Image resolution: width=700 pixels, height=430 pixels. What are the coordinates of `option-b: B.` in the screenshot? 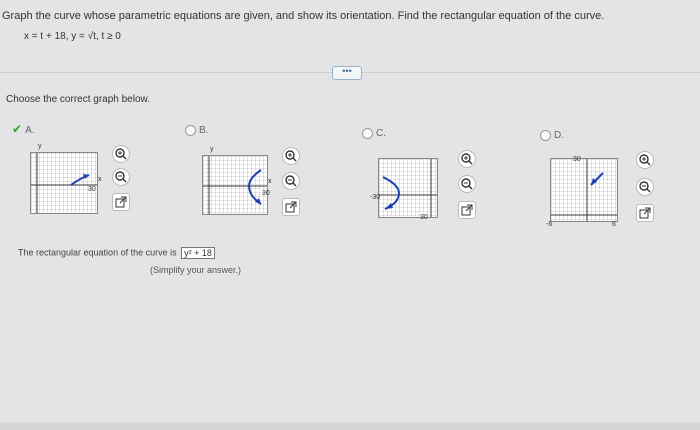 It's located at (196, 130).